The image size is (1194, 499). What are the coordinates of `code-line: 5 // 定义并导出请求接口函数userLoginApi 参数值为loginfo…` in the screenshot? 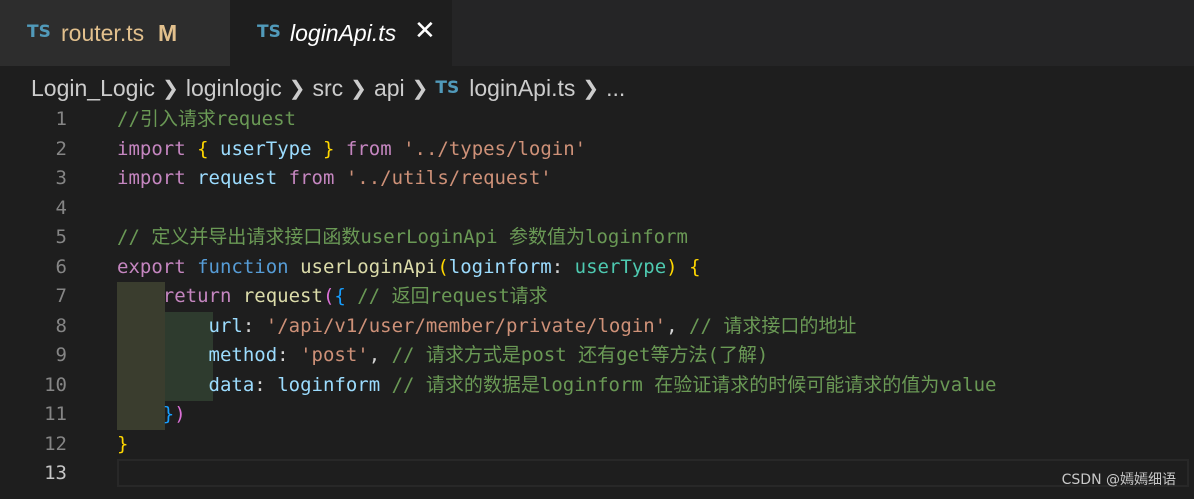 It's located at (597, 238).